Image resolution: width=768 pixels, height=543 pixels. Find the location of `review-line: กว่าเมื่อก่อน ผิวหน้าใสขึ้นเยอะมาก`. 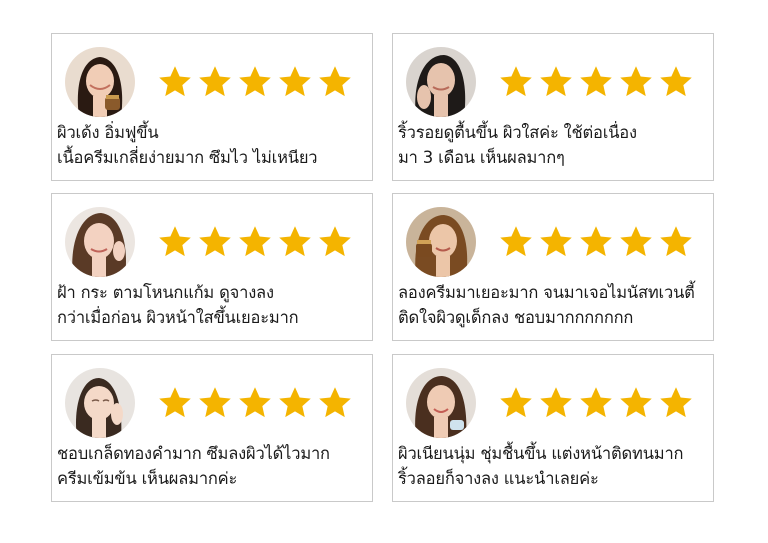

review-line: กว่าเมื่อก่อน ผิวหน้าใสขึ้นเยอะมาก is located at coordinates (178, 317).